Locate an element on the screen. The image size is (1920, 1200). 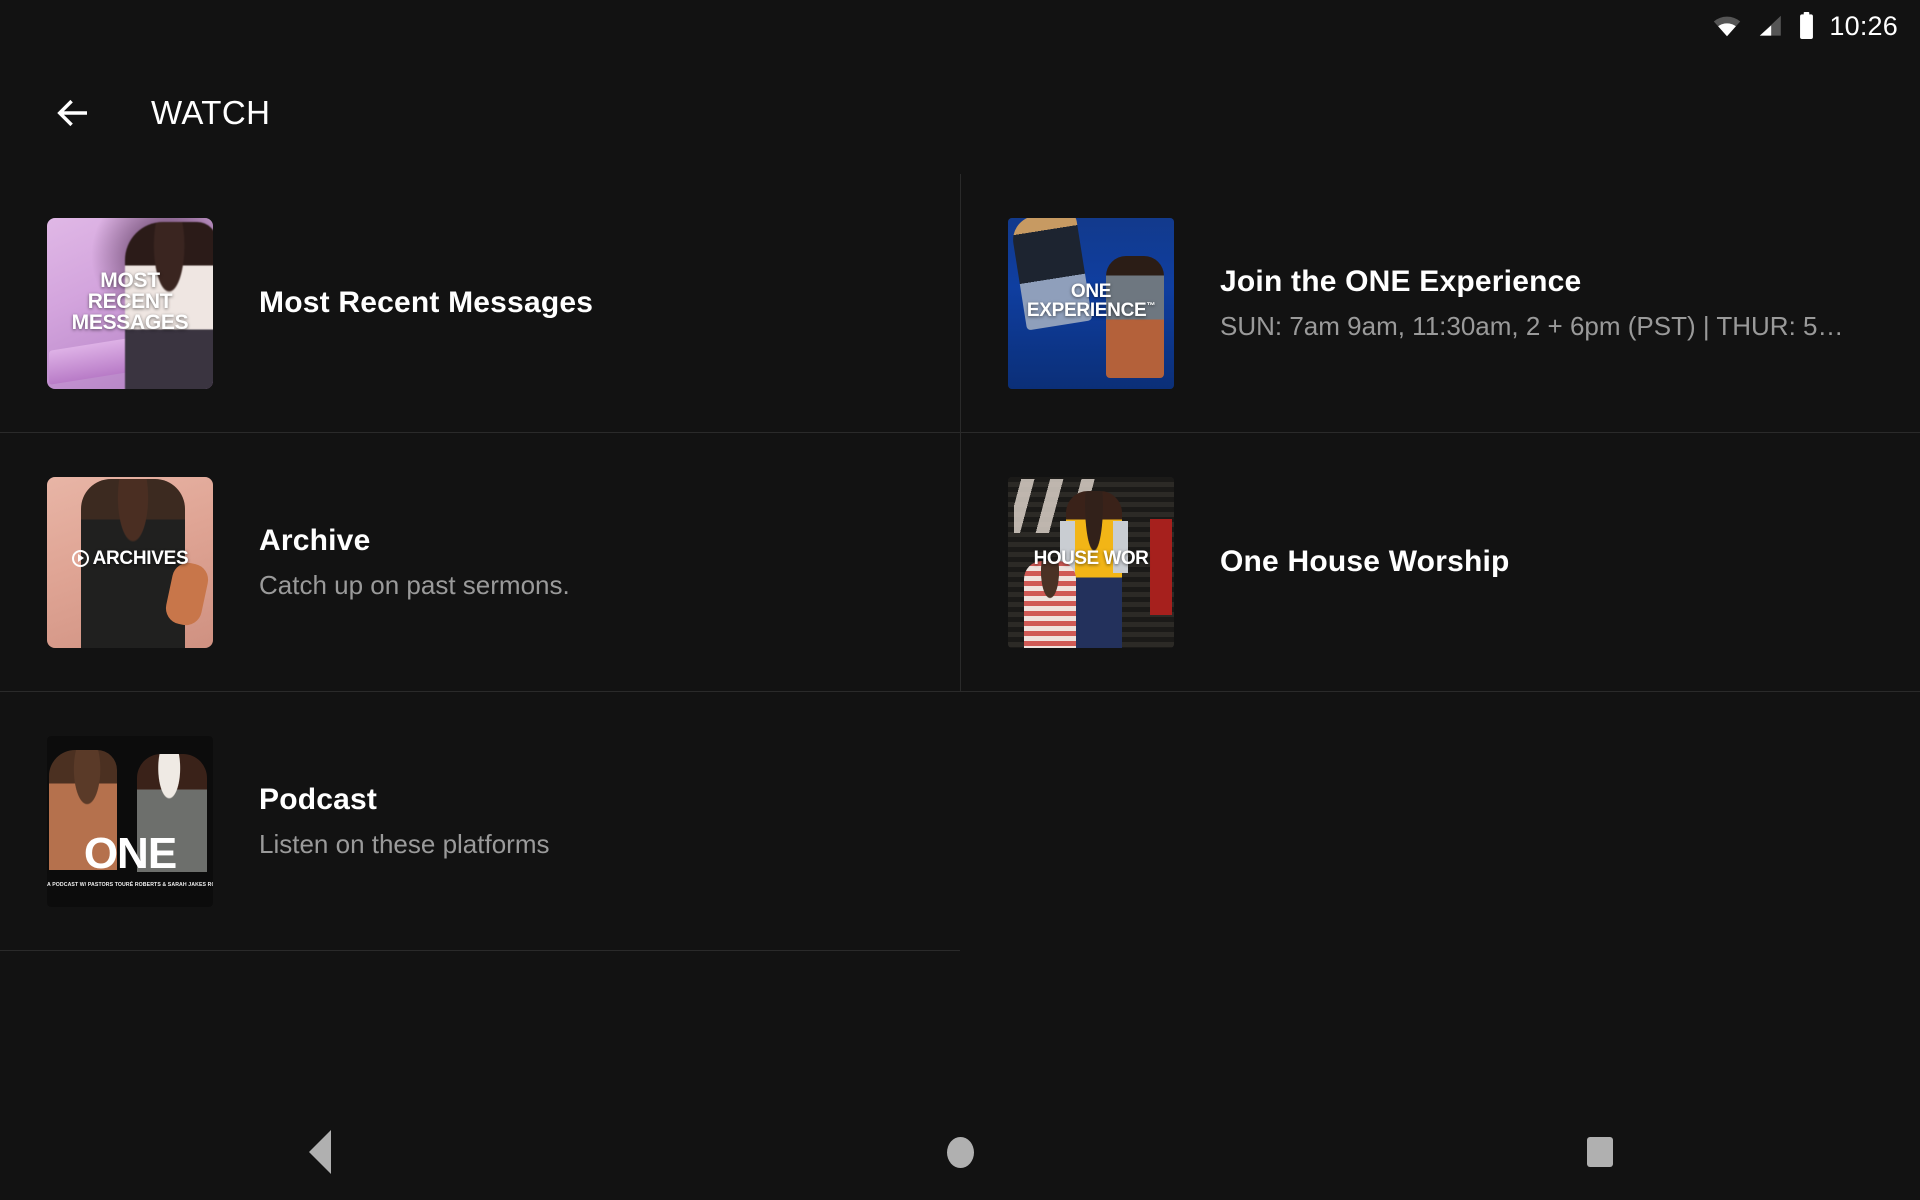
android-navigation-bar is located at coordinates (960, 1152).